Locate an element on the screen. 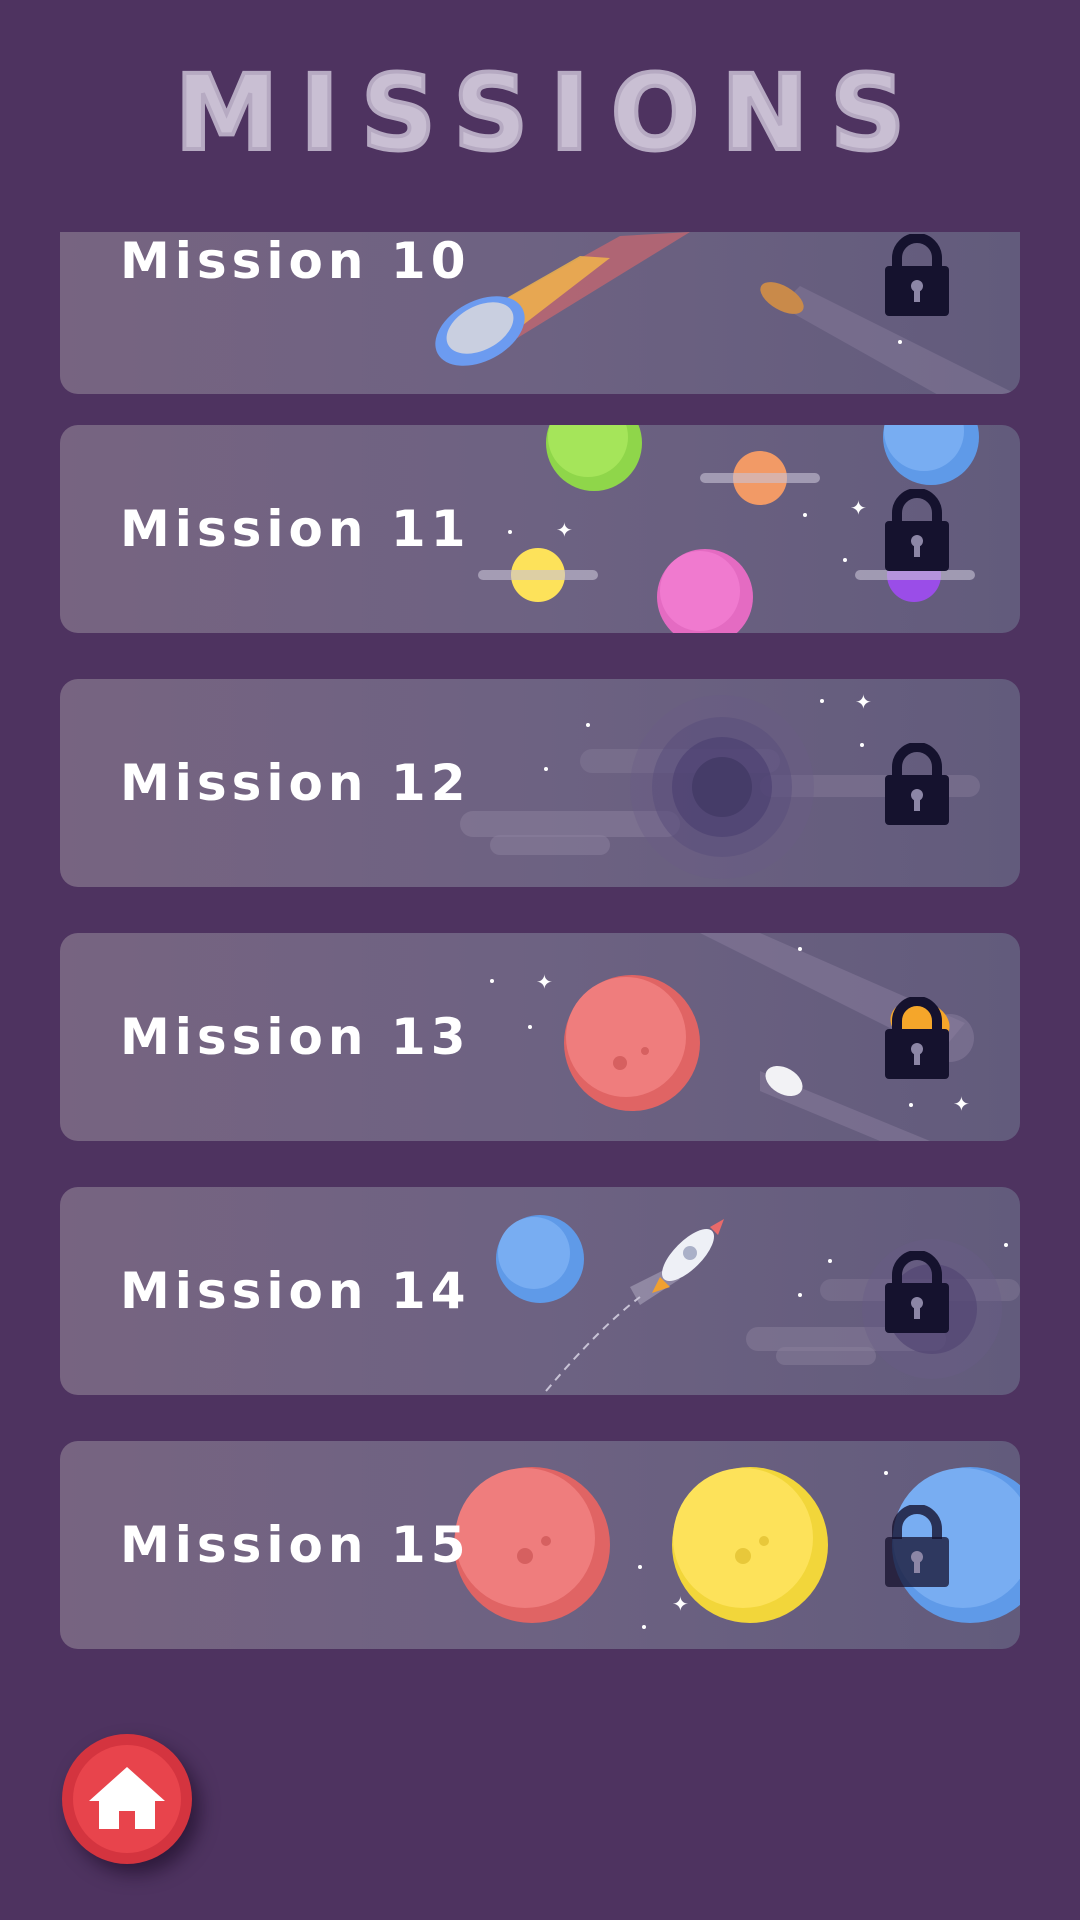 Image resolution: width=1080 pixels, height=1920 pixels. home-button-face is located at coordinates (127, 1799).